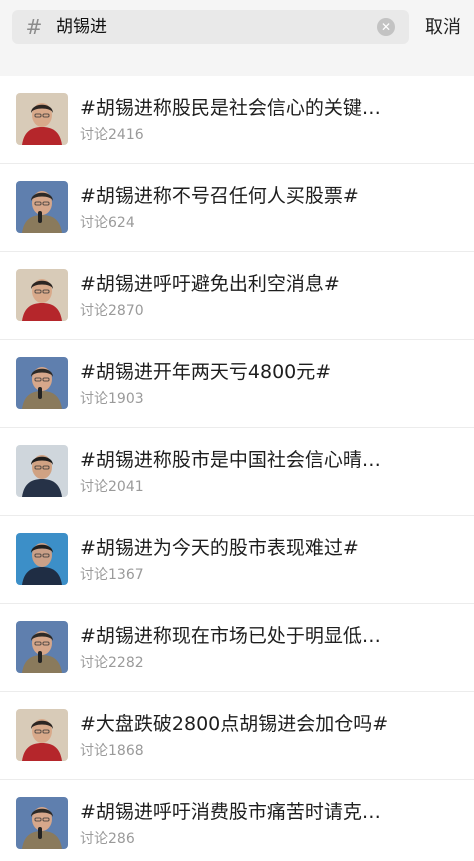 This screenshot has height=861, width=474. Describe the element at coordinates (386, 27) in the screenshot. I see `clear-icon: ✕` at that location.